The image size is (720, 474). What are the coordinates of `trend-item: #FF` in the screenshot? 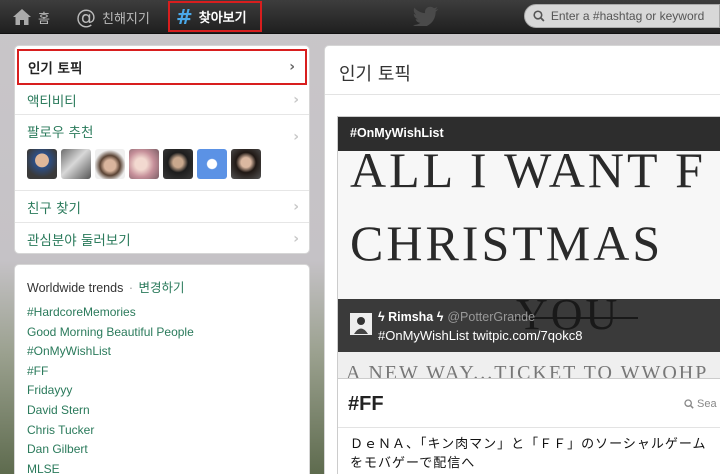 It's located at (162, 372).